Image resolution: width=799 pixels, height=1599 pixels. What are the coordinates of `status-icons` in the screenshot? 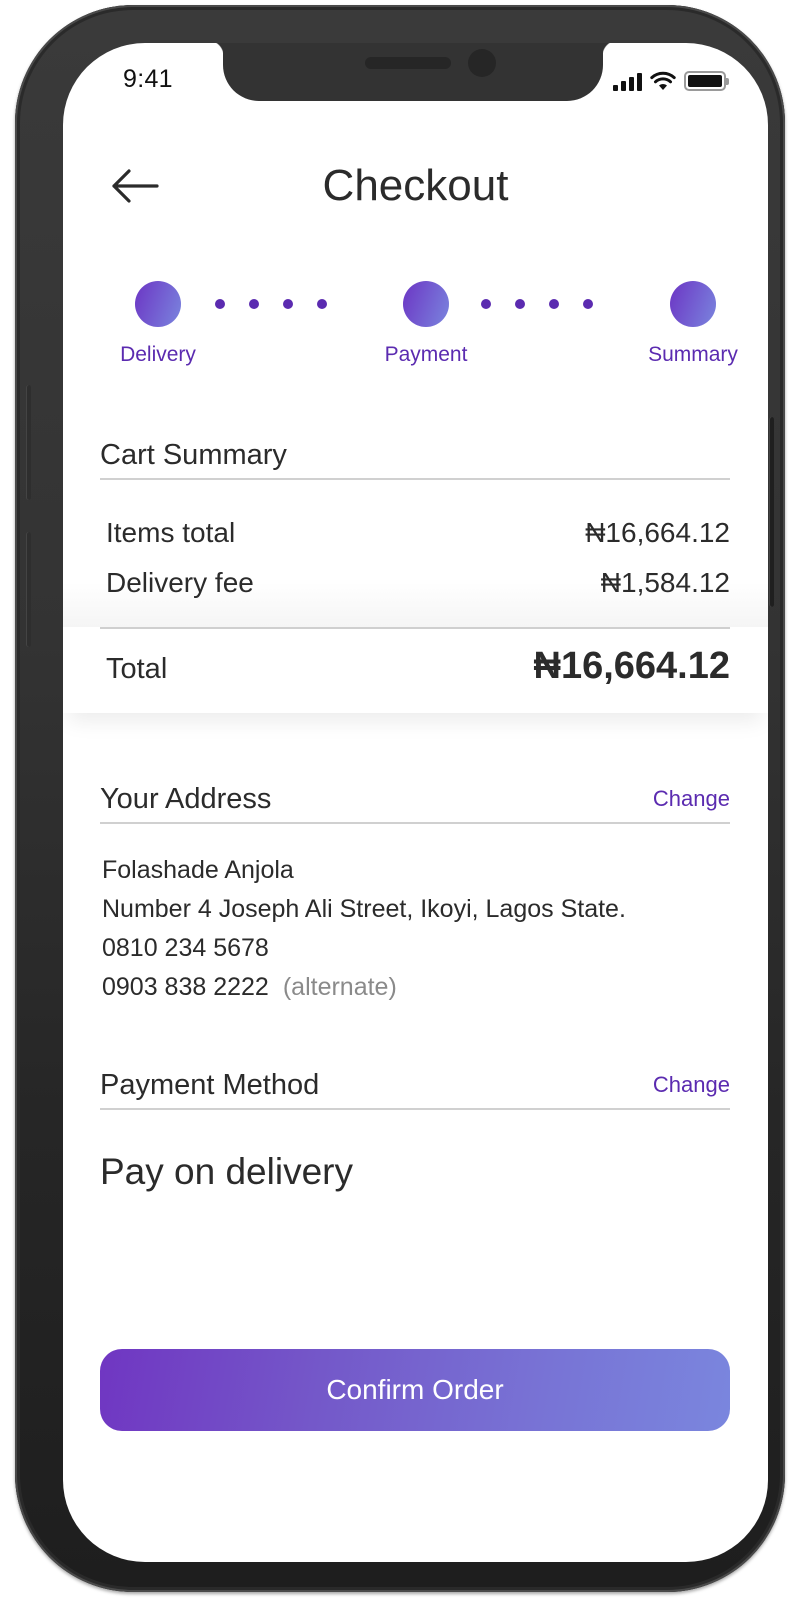 It's located at (671, 81).